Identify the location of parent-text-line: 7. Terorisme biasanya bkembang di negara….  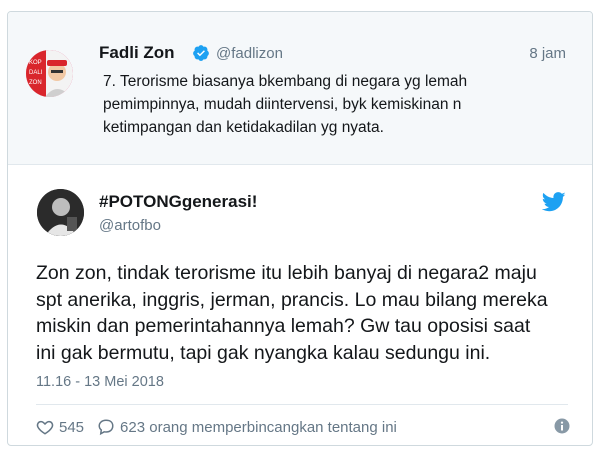
(285, 81).